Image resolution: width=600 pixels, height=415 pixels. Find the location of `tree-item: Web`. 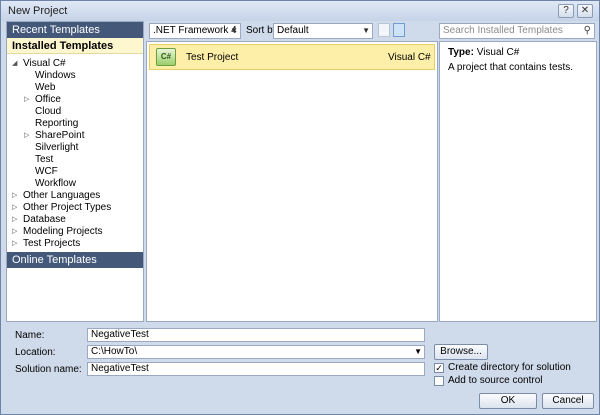

tree-item: Web is located at coordinates (75, 88).